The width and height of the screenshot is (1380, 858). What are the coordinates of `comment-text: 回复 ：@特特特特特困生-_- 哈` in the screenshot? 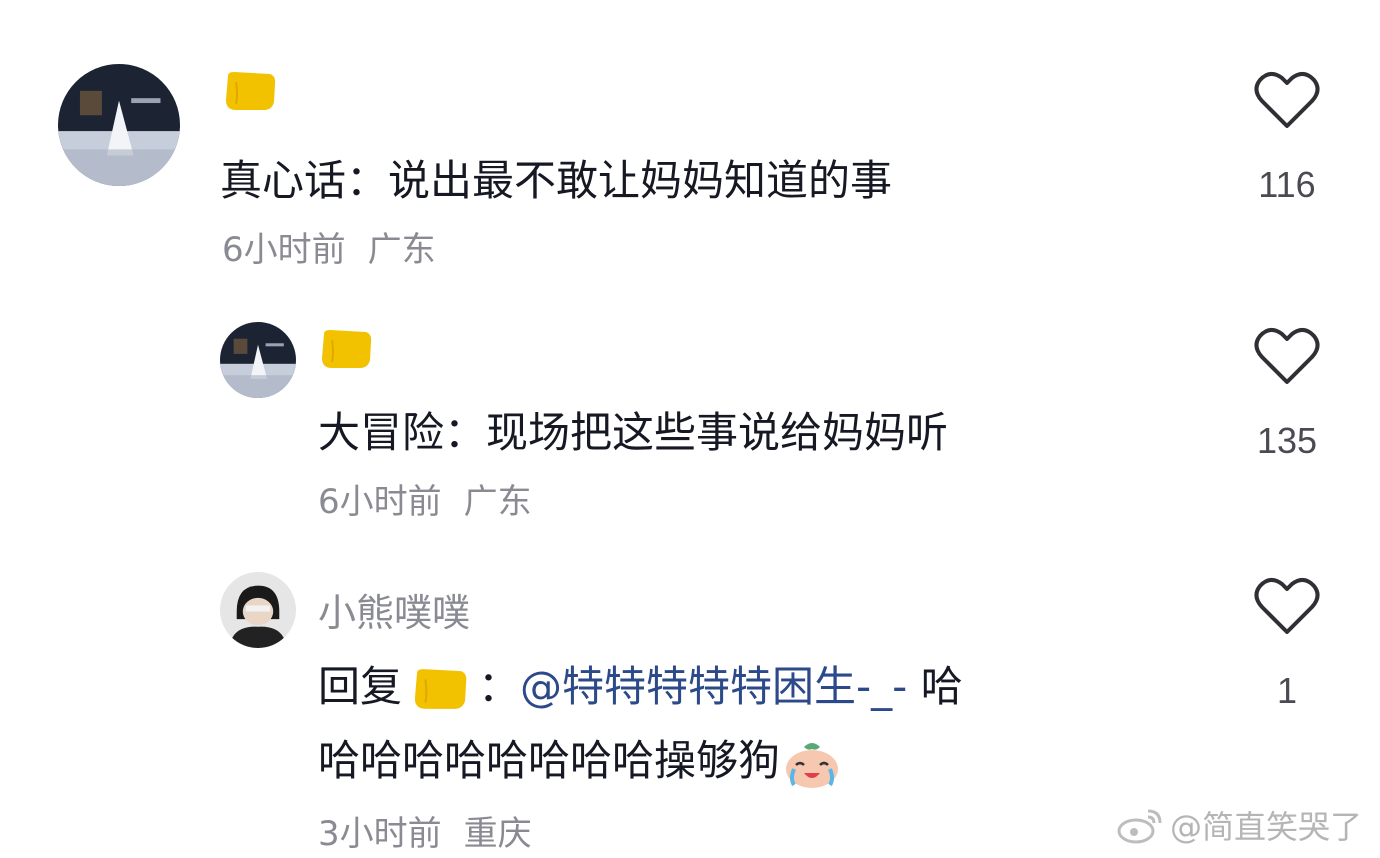 It's located at (640, 687).